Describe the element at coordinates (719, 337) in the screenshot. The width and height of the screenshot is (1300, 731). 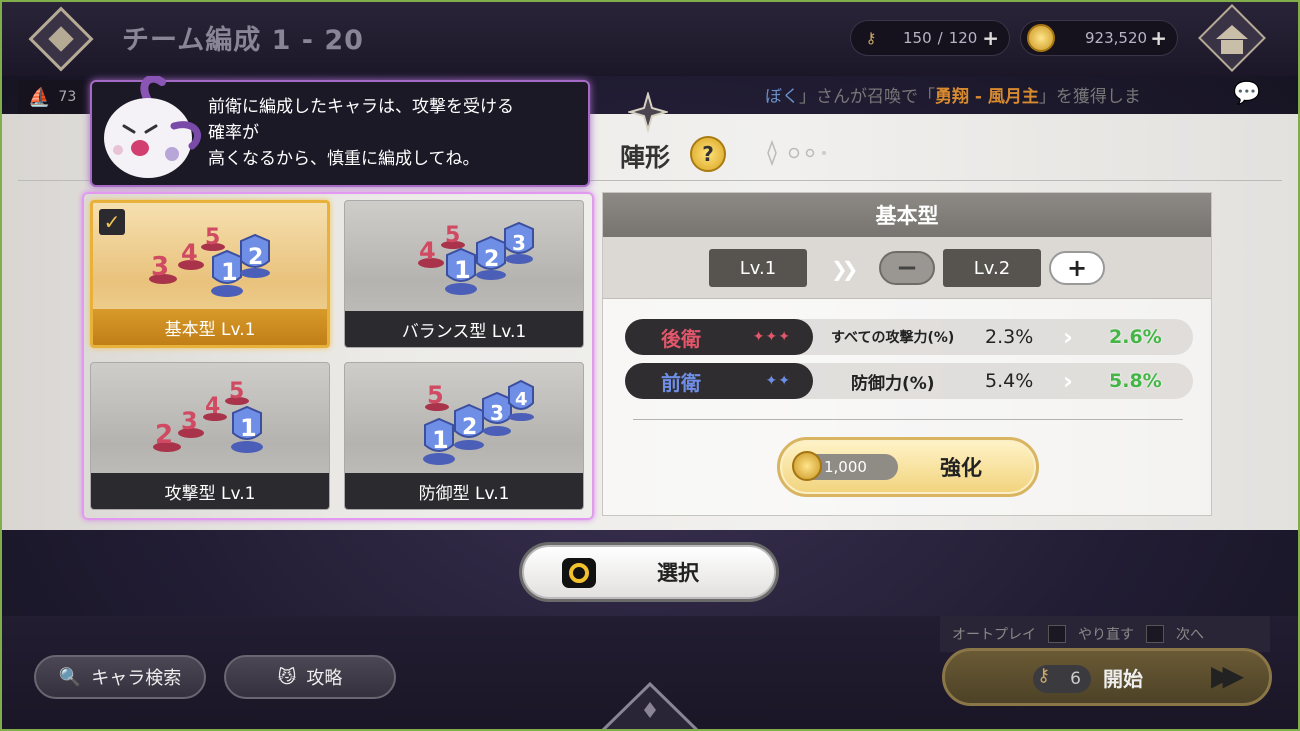
I see `position-tag-rear: 後衛 ✦✦✦` at that location.